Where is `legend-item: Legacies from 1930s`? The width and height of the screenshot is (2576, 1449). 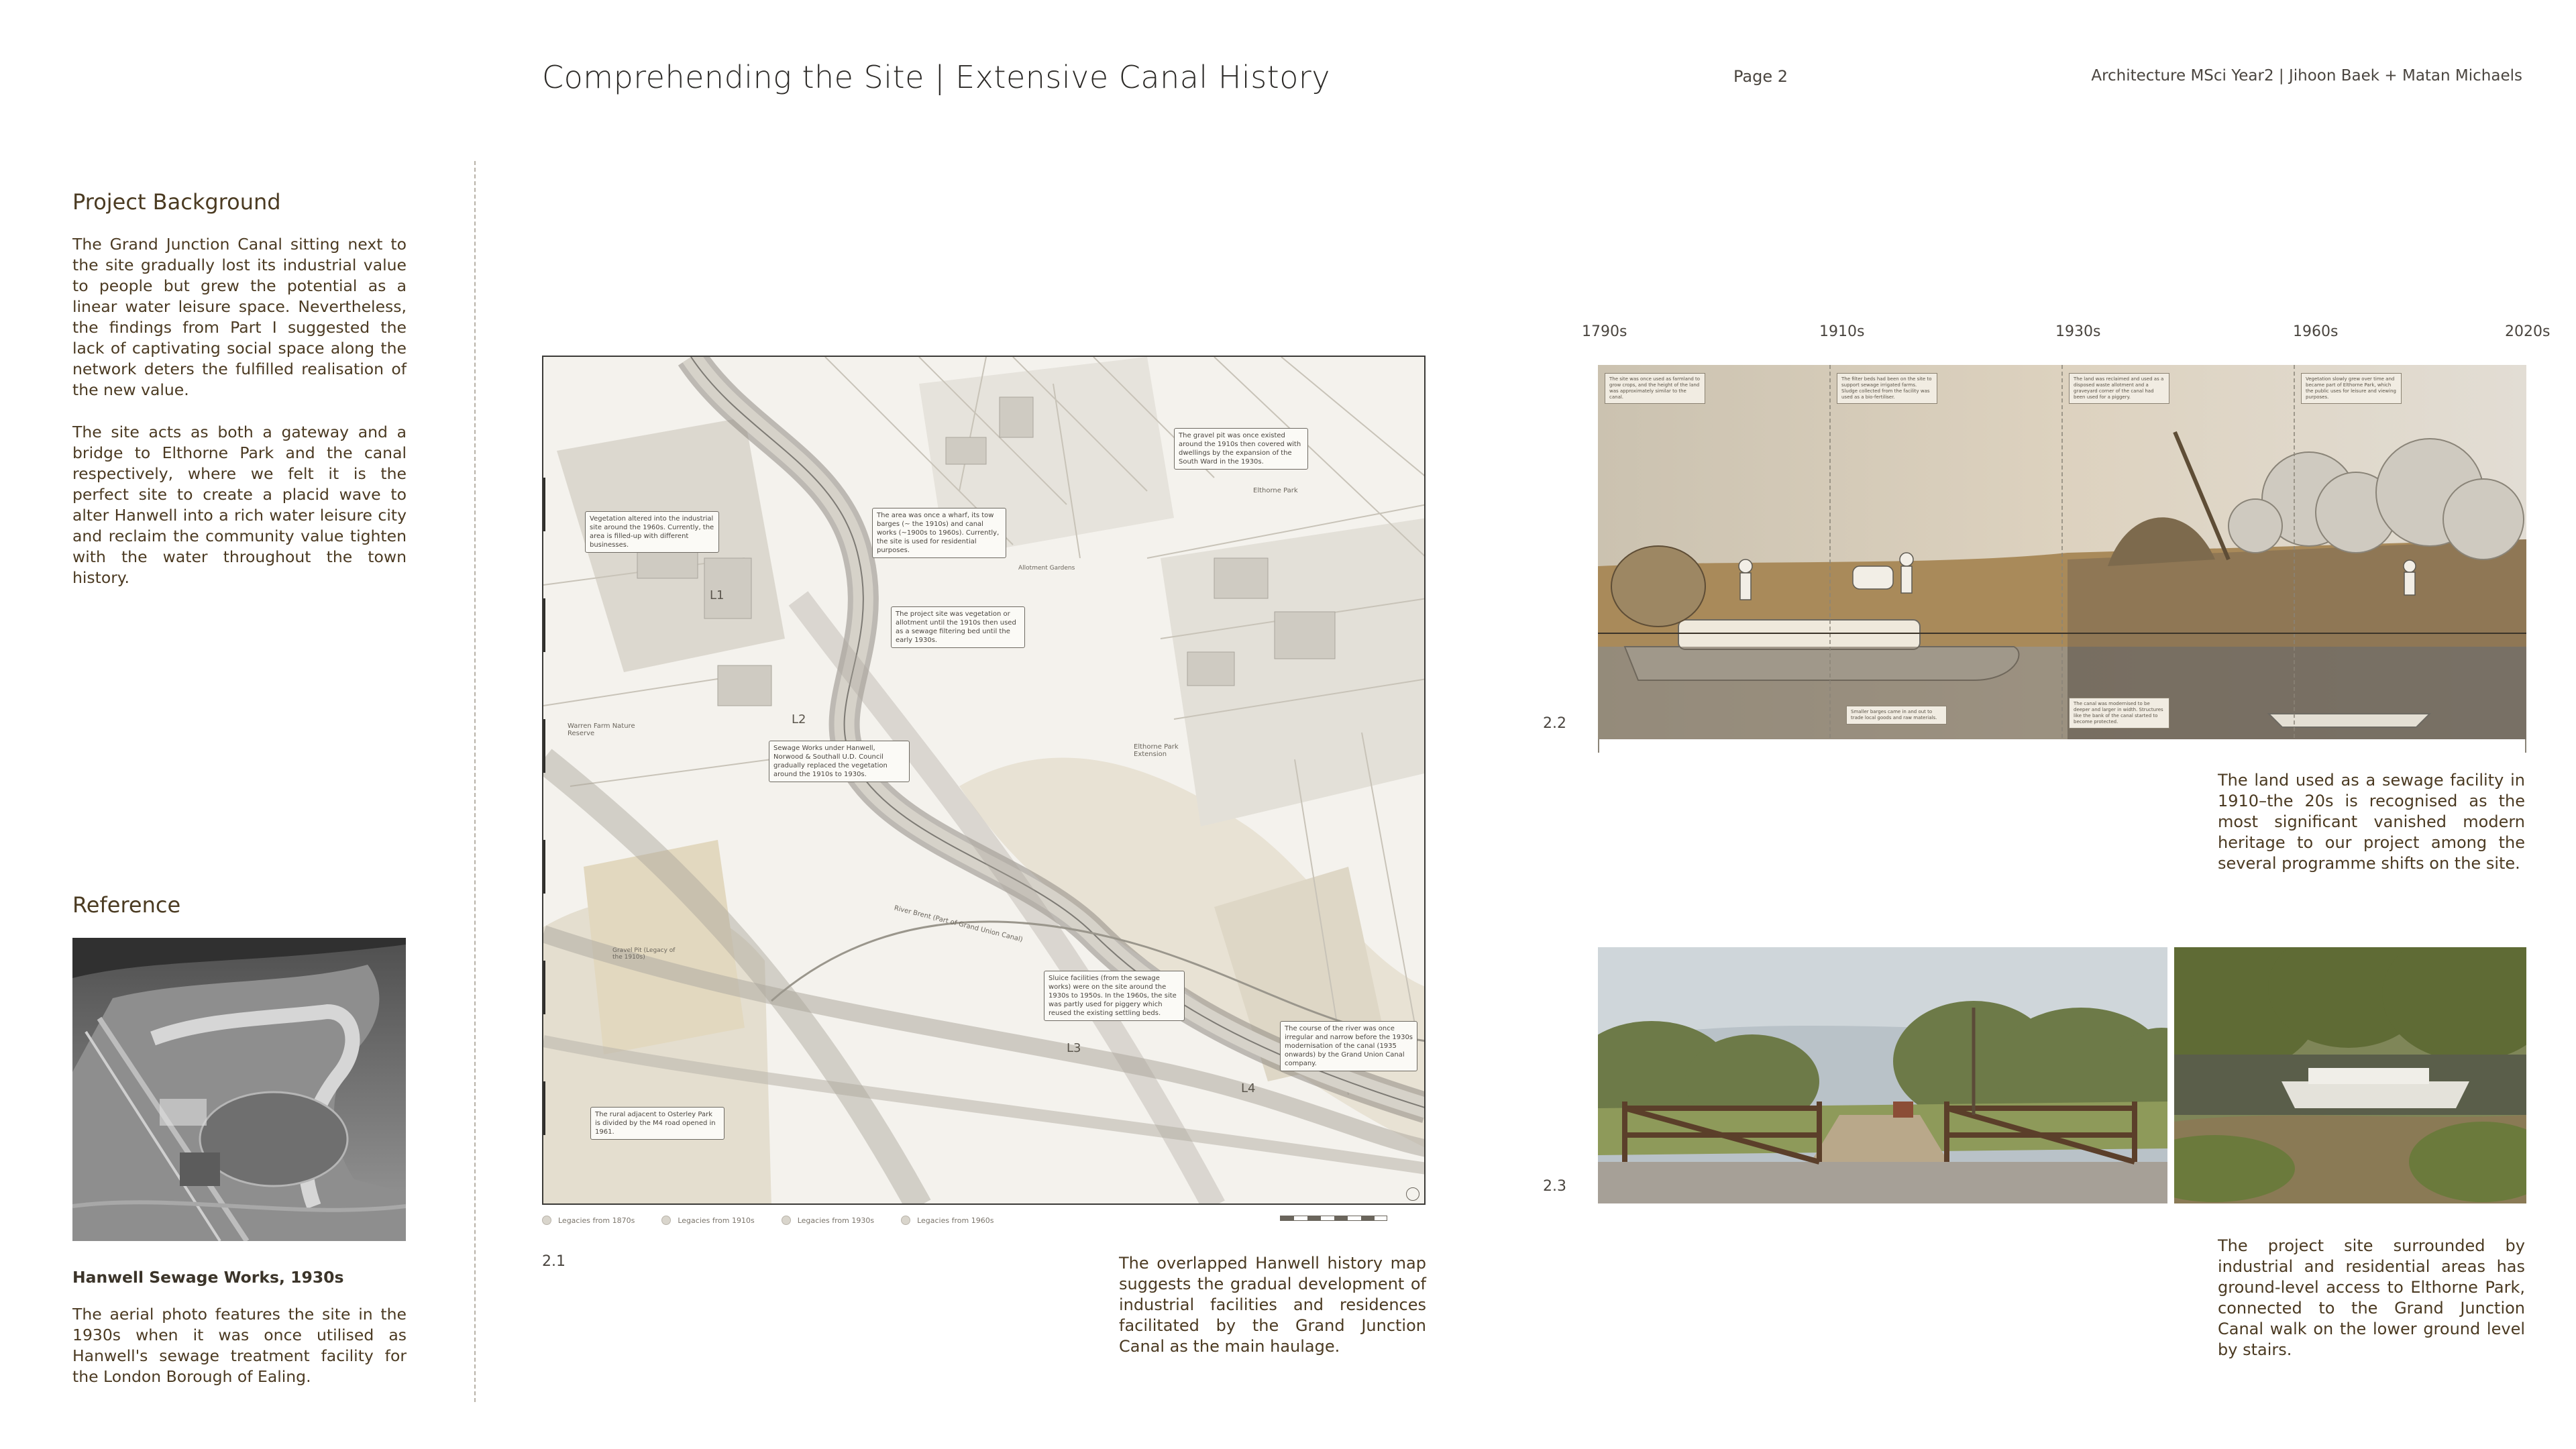 legend-item: Legacies from 1930s is located at coordinates (828, 1220).